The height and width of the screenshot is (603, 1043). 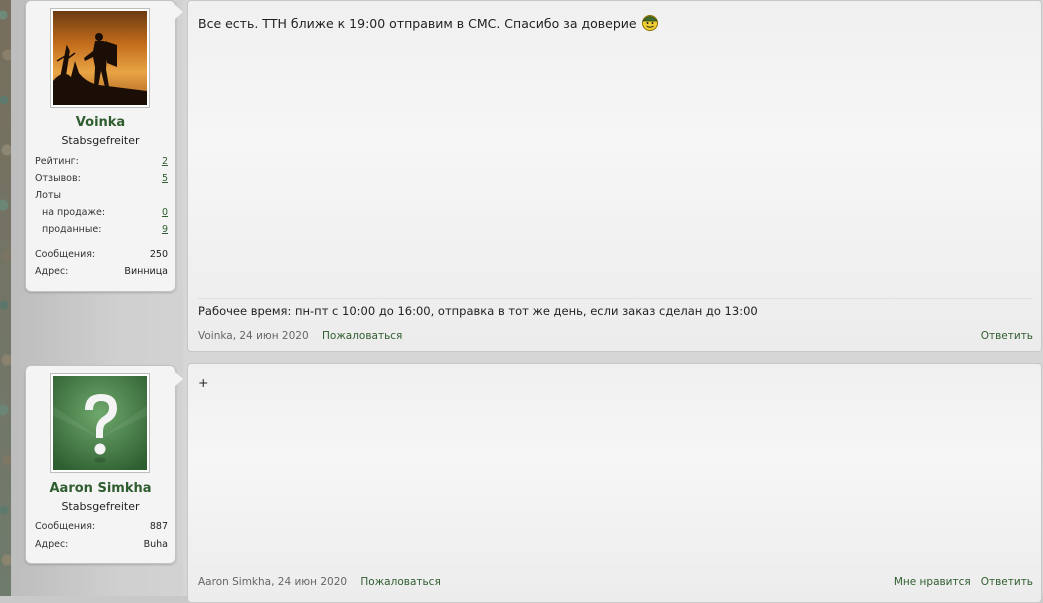 What do you see at coordinates (165, 178) in the screenshot?
I see `reviews-link: 5` at bounding box center [165, 178].